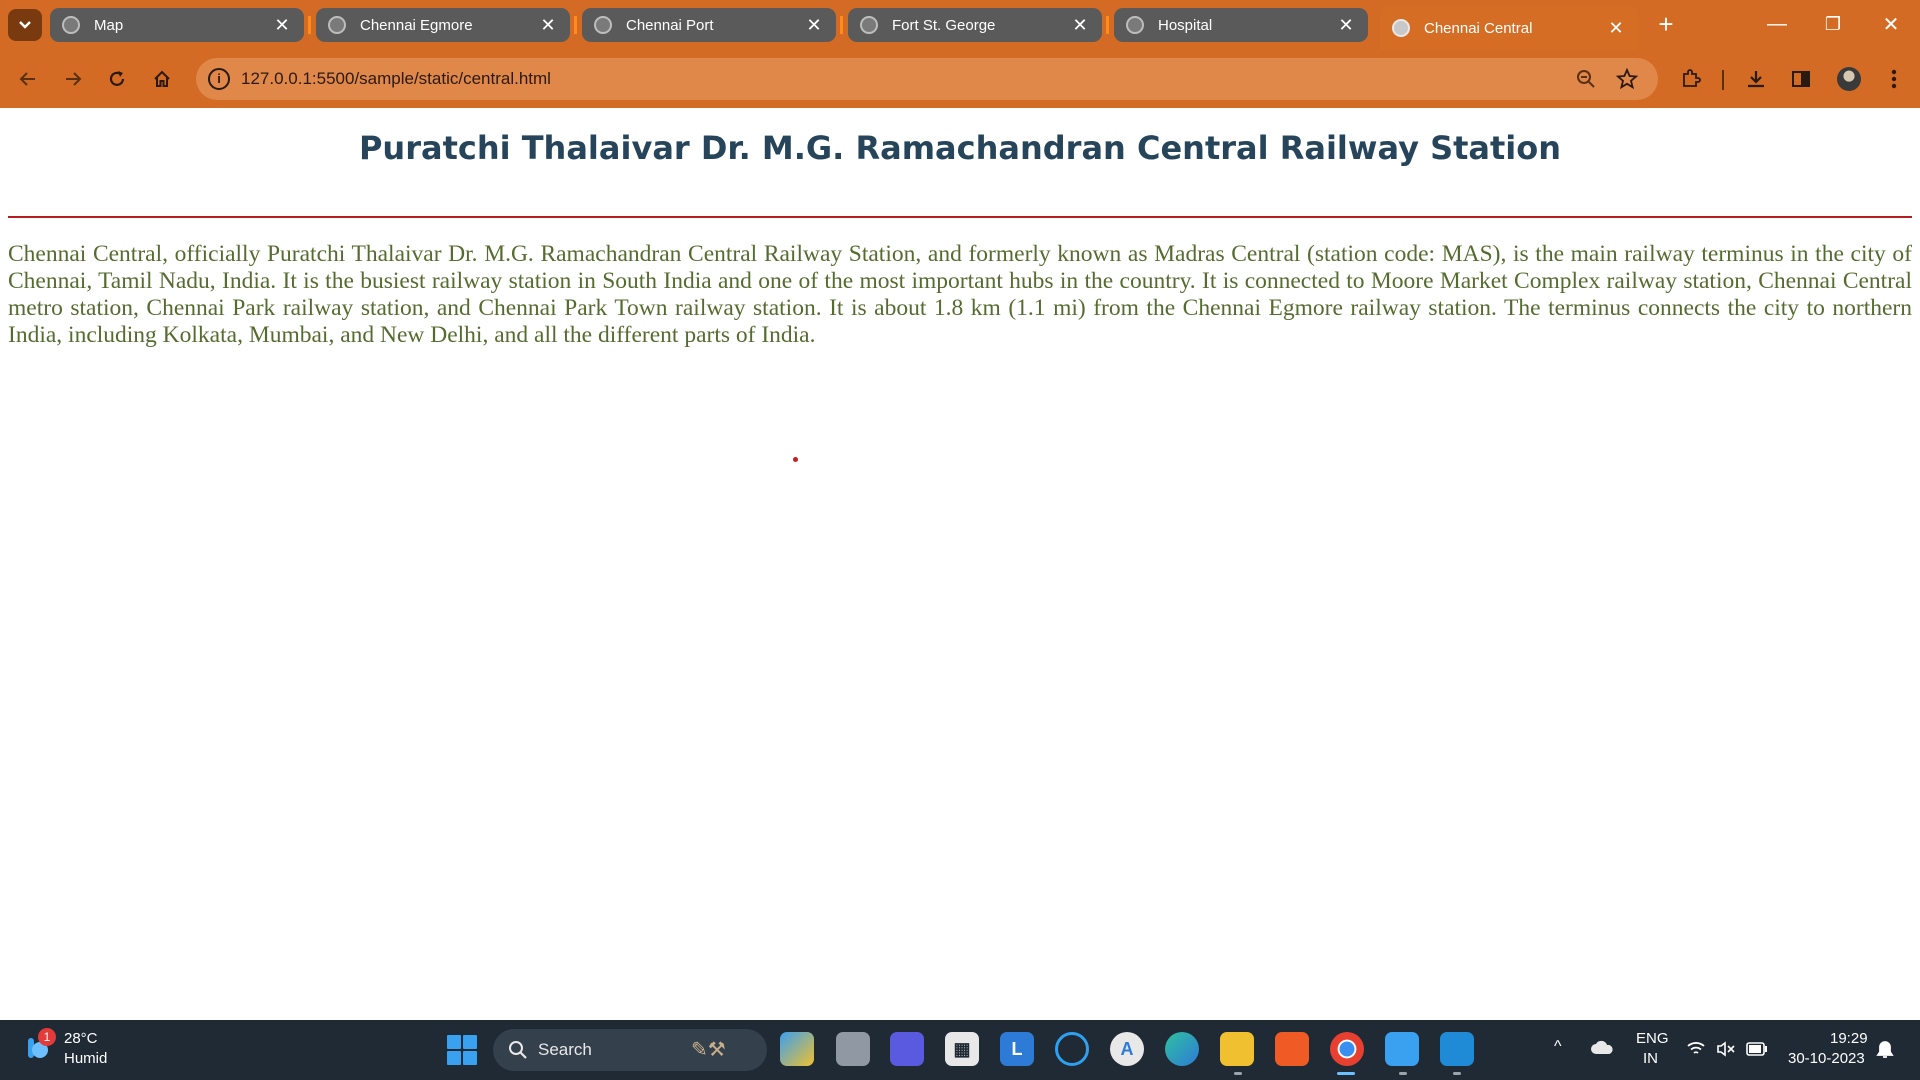 Image resolution: width=1920 pixels, height=1080 pixels. I want to click on toolbar-divider, so click(1723, 80).